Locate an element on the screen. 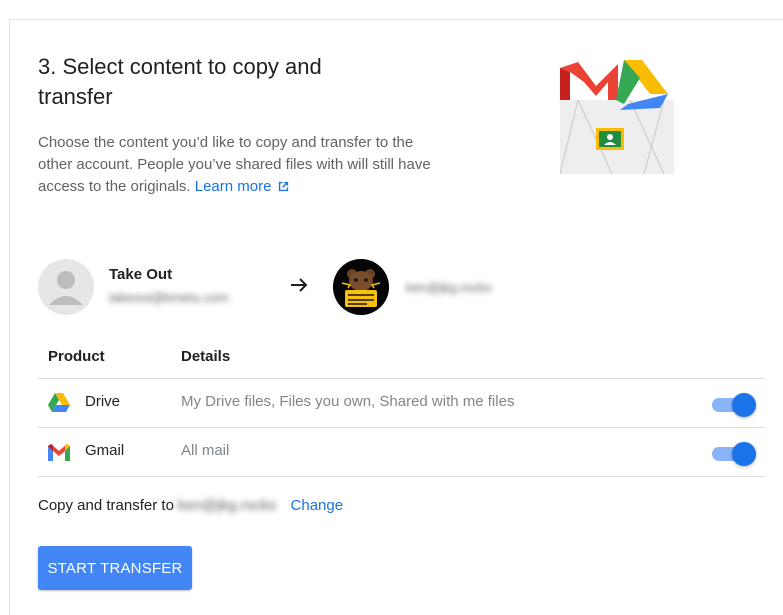  learn-more-link: Learn more is located at coordinates (243, 186).